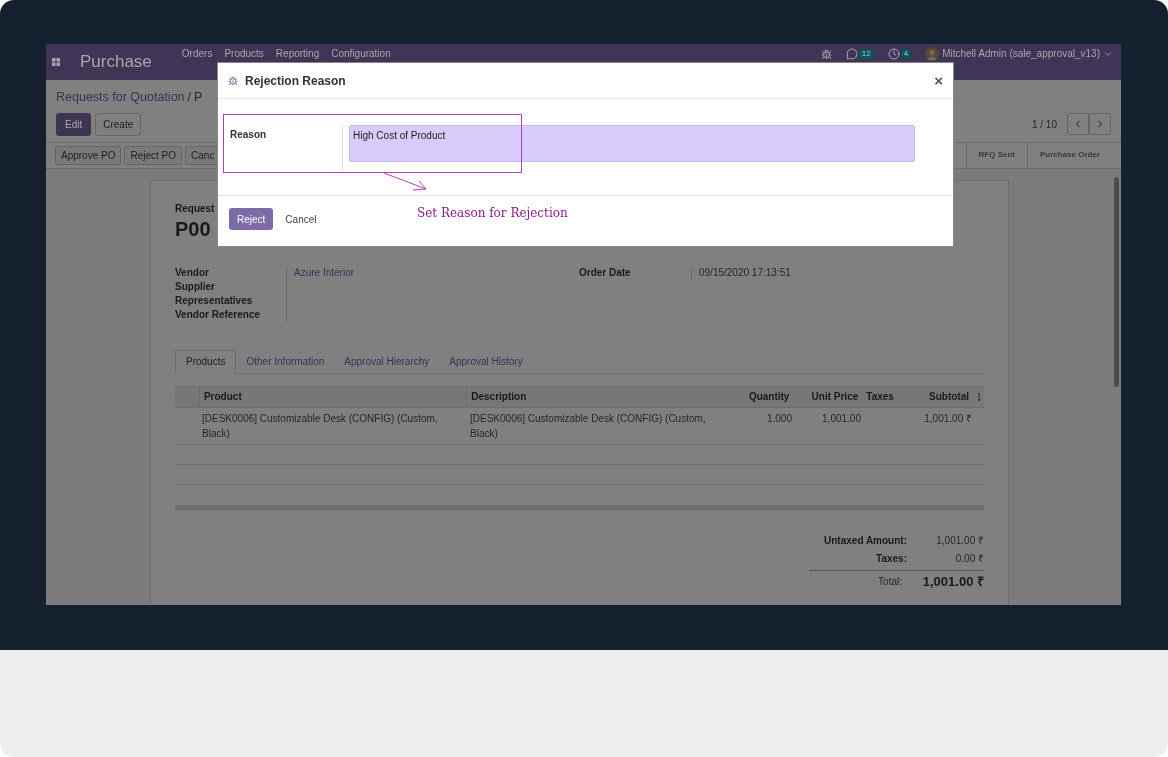  Describe the element at coordinates (938, 80) in the screenshot. I see `close-button: ×` at that location.